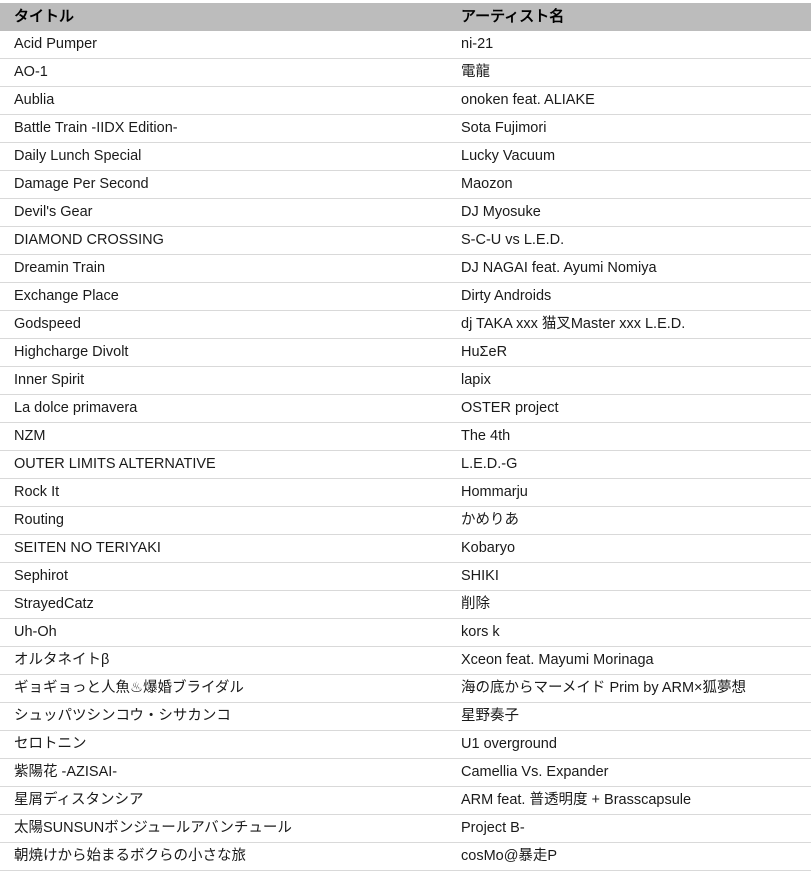 The image size is (811, 871). Describe the element at coordinates (405, 100) in the screenshot. I see `table-row: Aublia onoken feat. ALIAKE` at that location.